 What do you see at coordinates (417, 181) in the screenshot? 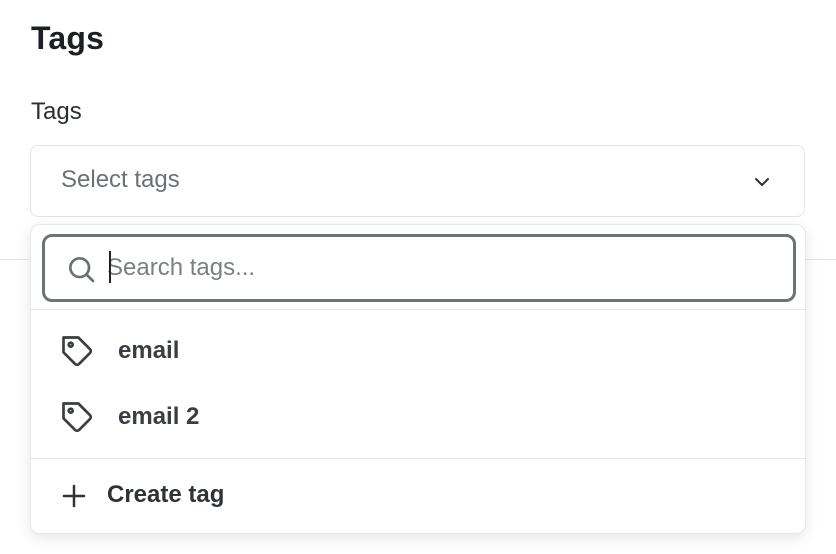
I see `tags-select: Select tags` at bounding box center [417, 181].